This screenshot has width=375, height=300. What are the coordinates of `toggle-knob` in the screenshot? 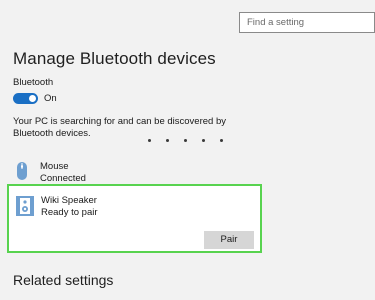 It's located at (32, 98).